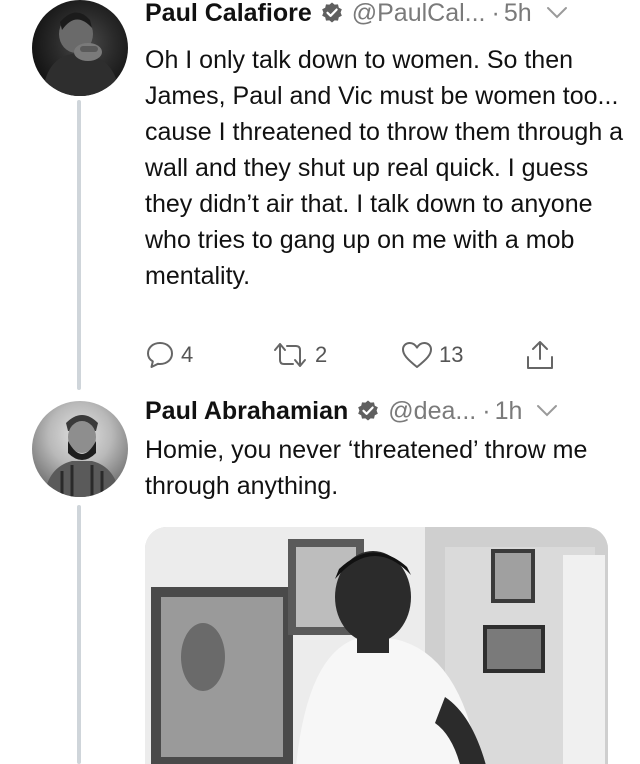  What do you see at coordinates (246, 411) in the screenshot?
I see `display-name: Paul Abrahamian` at bounding box center [246, 411].